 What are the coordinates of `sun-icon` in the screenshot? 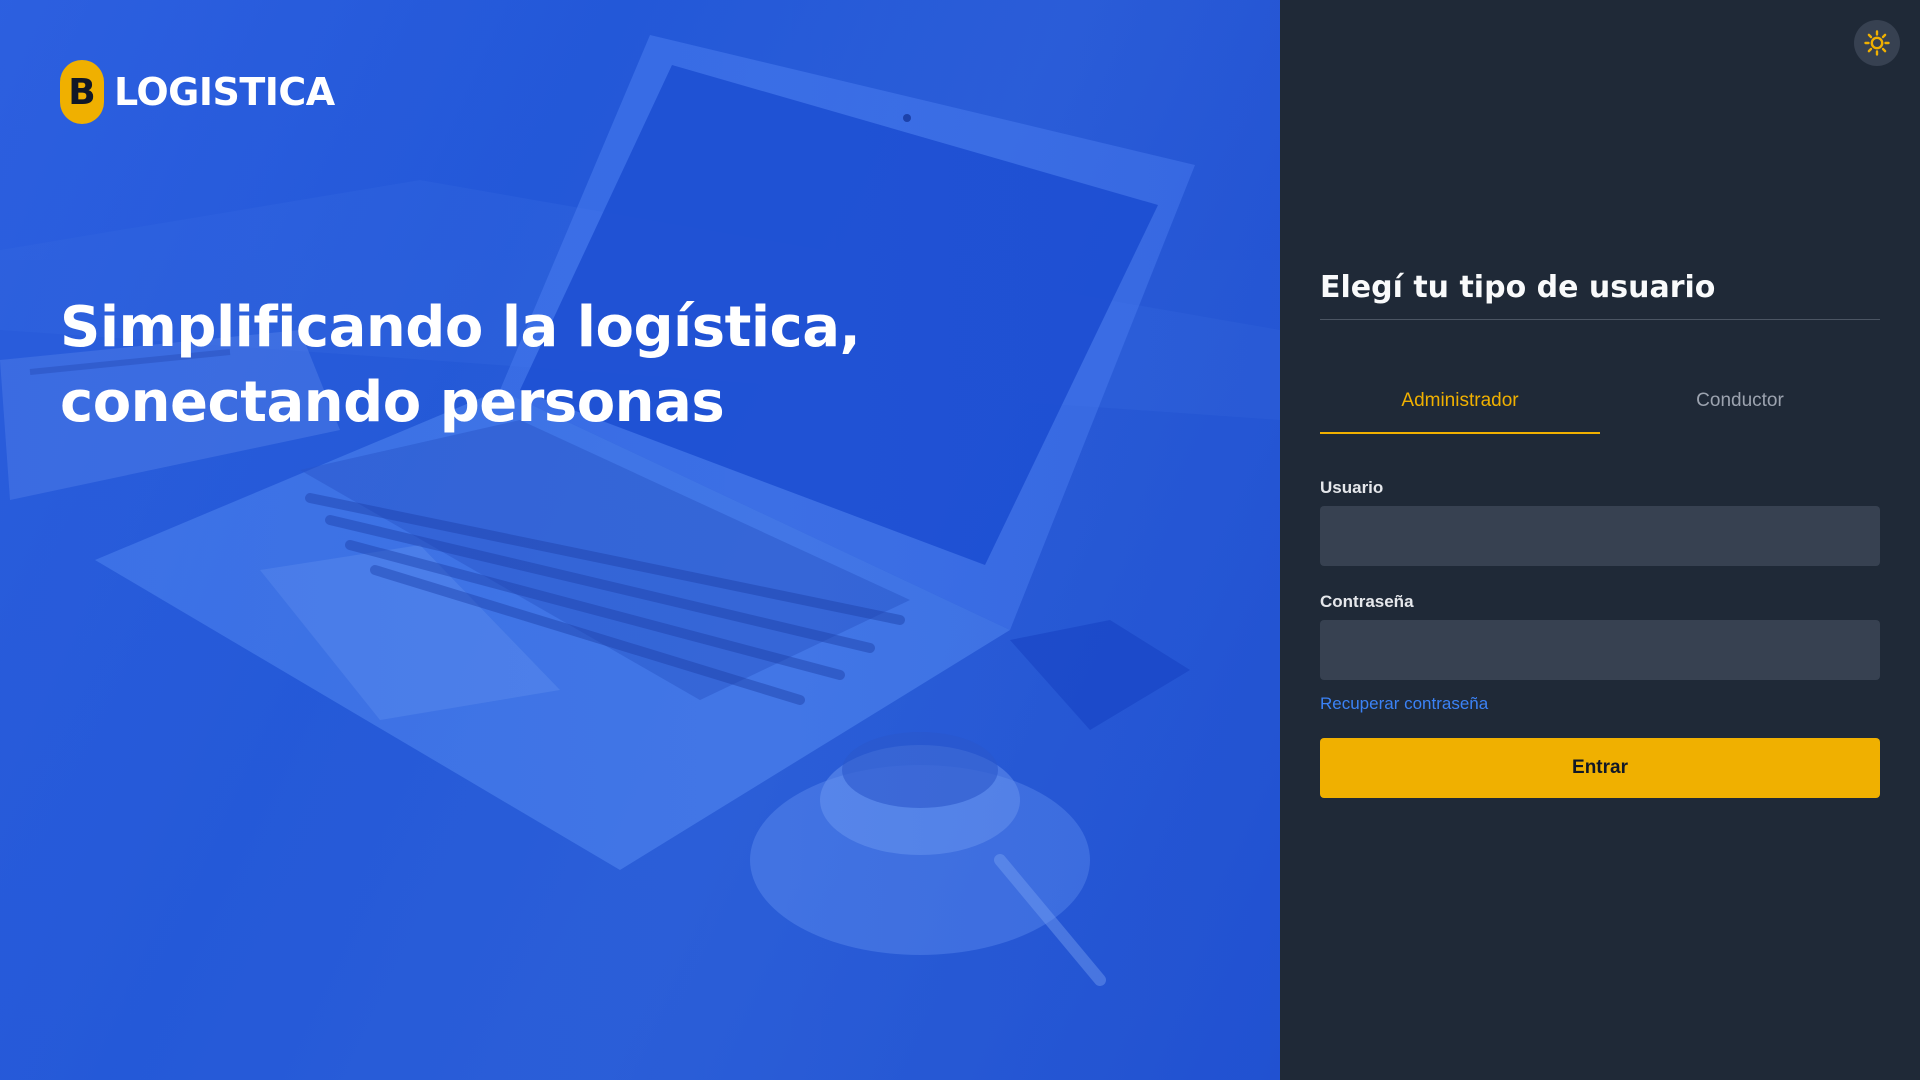 It's located at (1877, 43).